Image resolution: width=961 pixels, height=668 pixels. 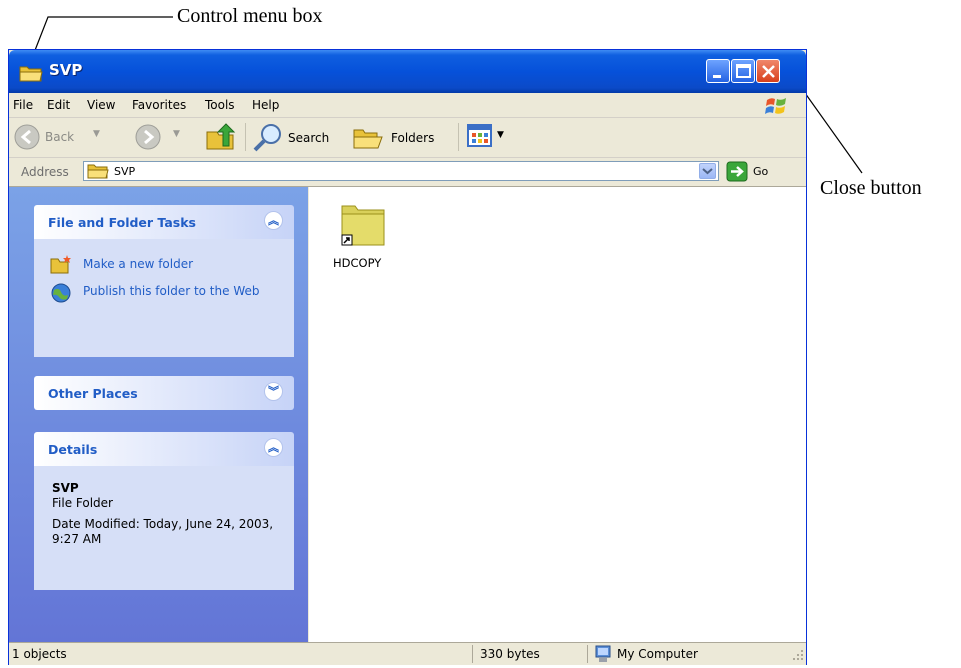 What do you see at coordinates (657, 654) in the screenshot?
I see `status-location: My Computer` at bounding box center [657, 654].